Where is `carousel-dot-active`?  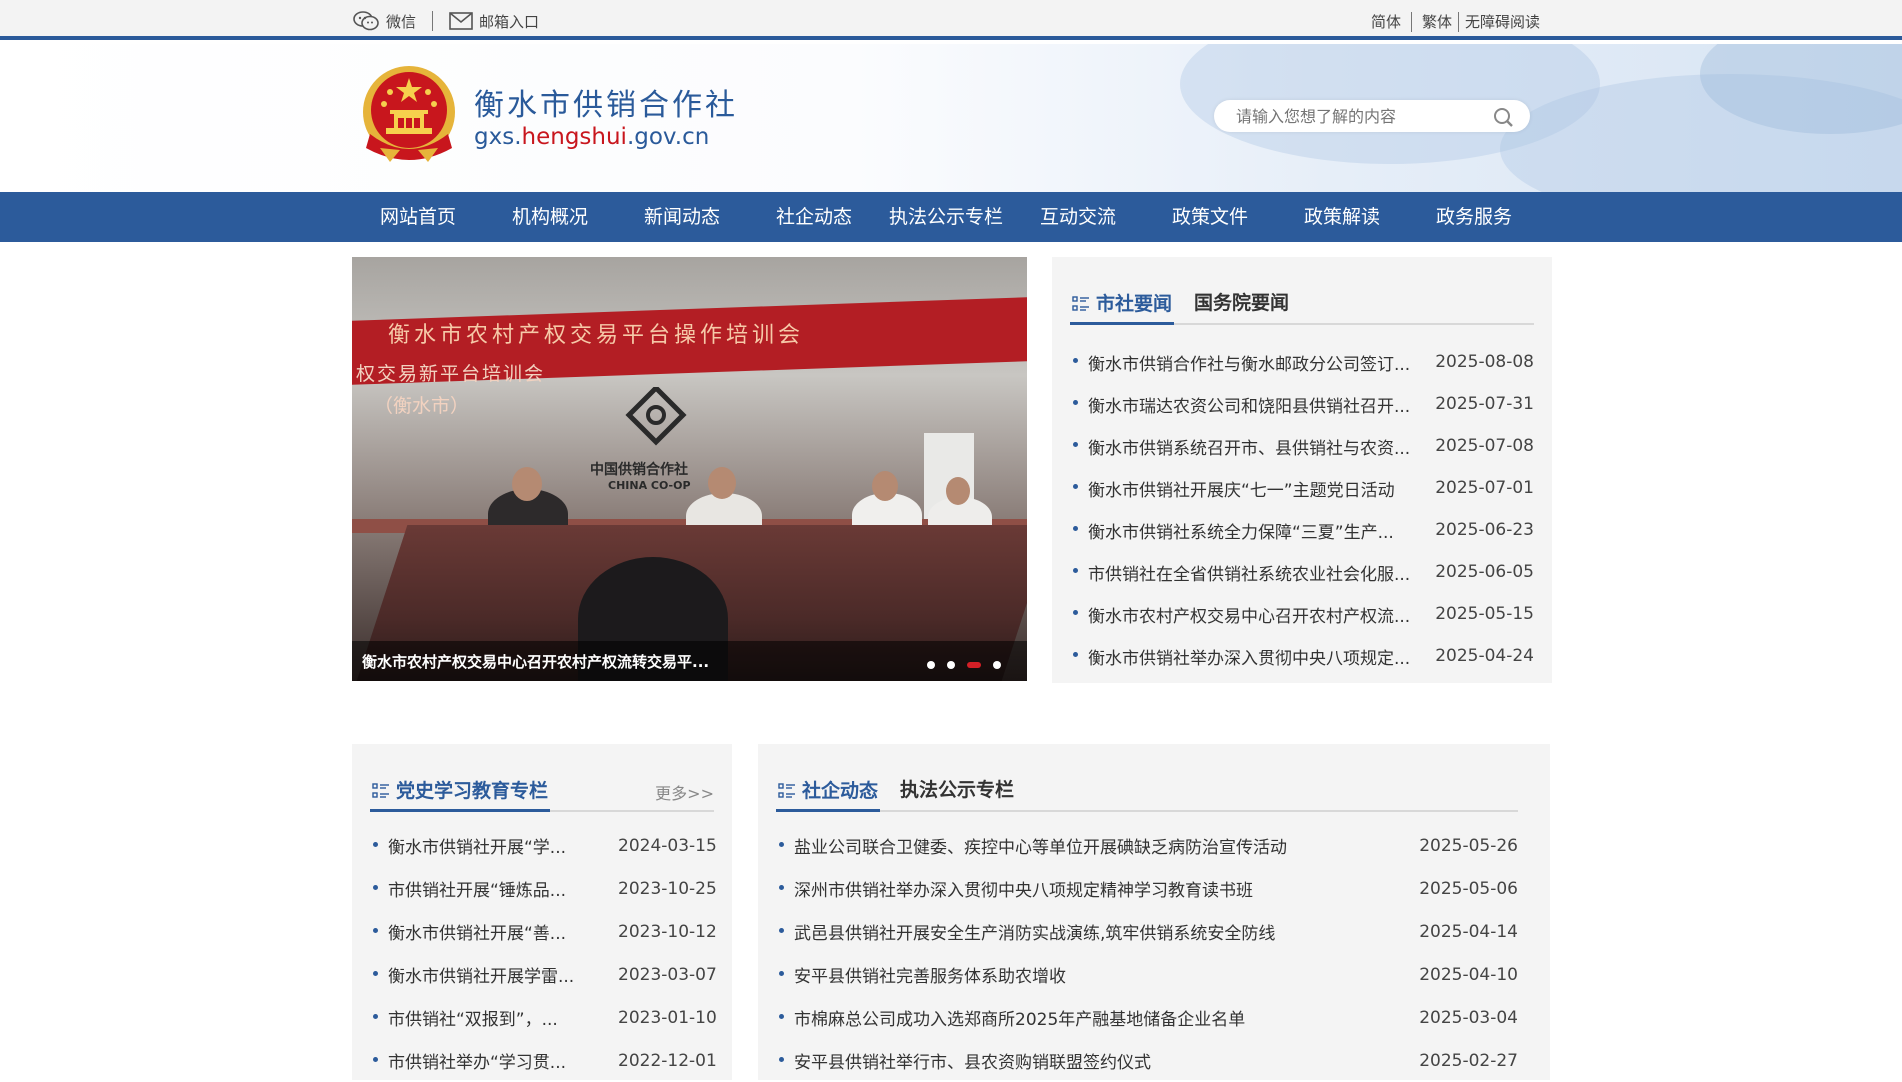 carousel-dot-active is located at coordinates (974, 665).